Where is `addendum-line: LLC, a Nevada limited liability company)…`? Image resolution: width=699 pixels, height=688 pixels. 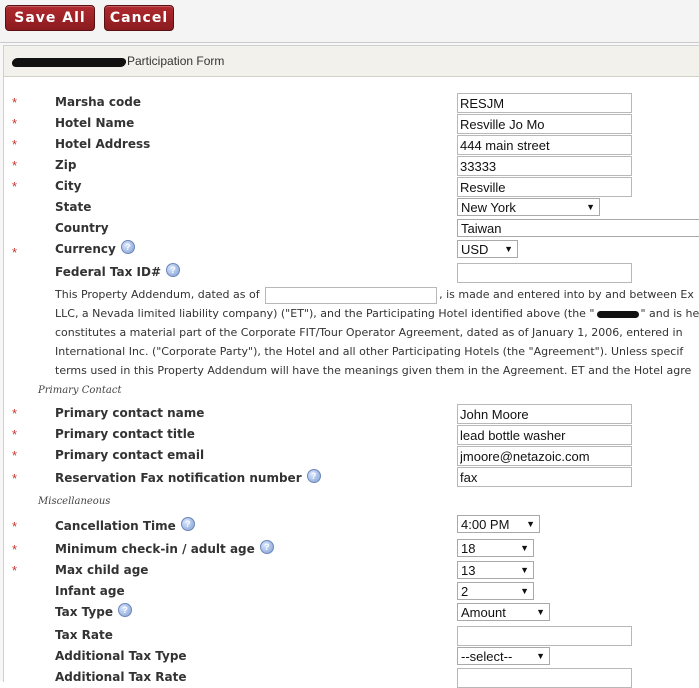
addendum-line: LLC, a Nevada limited liability company)… is located at coordinates (377, 313).